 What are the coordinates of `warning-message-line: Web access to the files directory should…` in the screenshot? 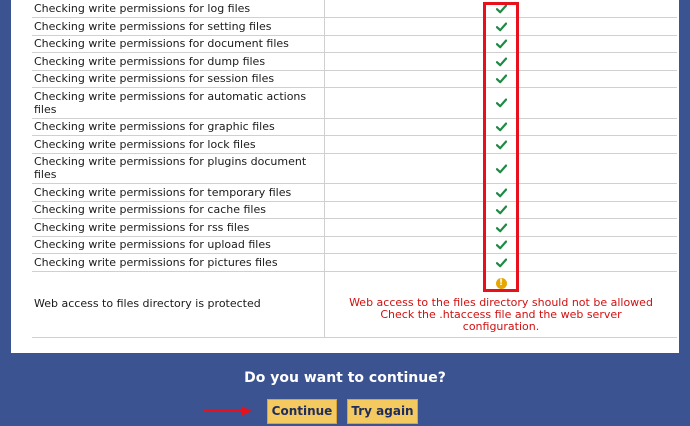 It's located at (501, 302).